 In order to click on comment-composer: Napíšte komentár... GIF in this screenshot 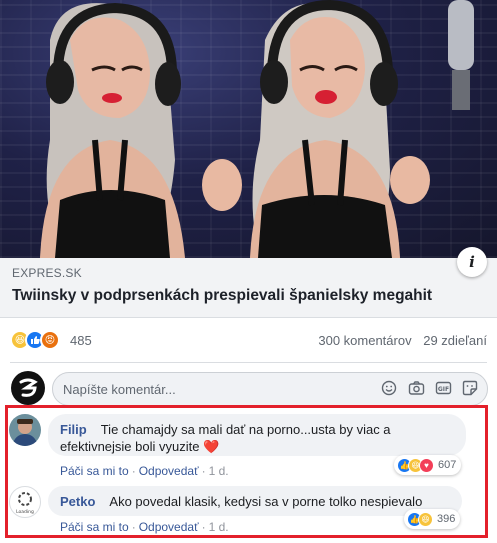, I will do `click(248, 389)`.